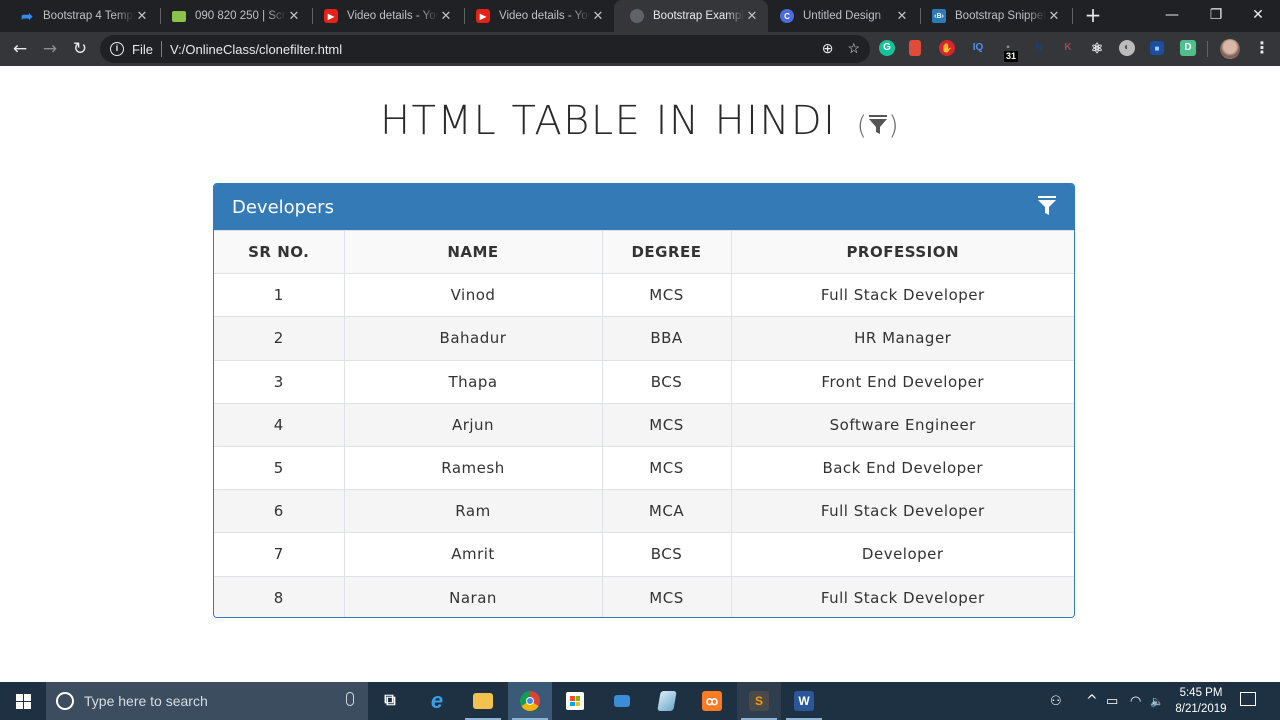  I want to click on url-text: V:/OnlineClass/clonefilter.html, so click(256, 49).